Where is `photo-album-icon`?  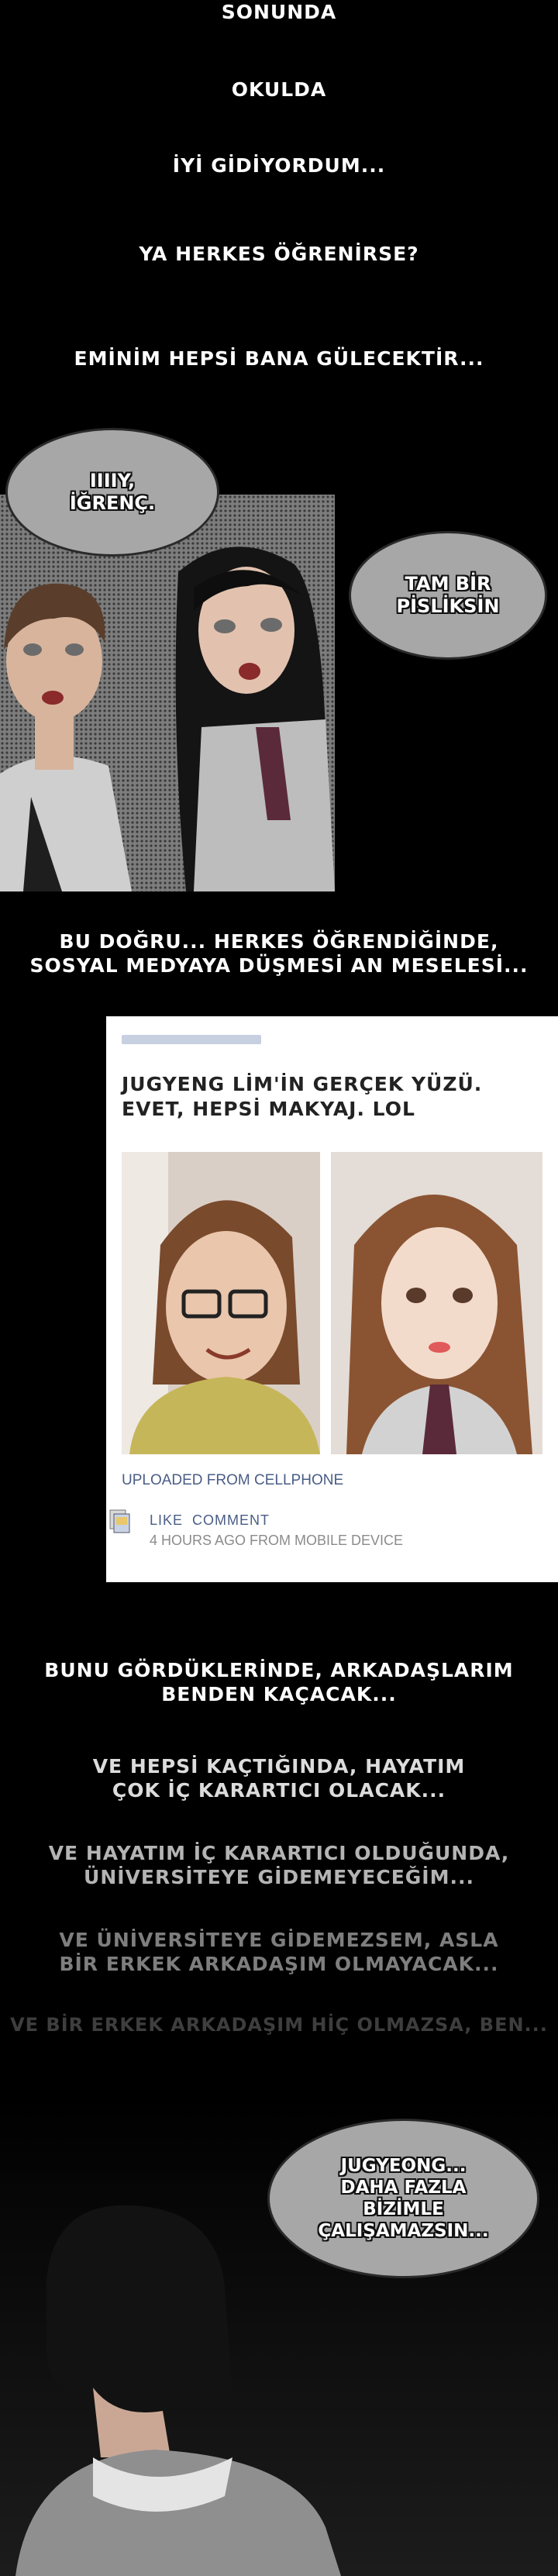 photo-album-icon is located at coordinates (119, 1521).